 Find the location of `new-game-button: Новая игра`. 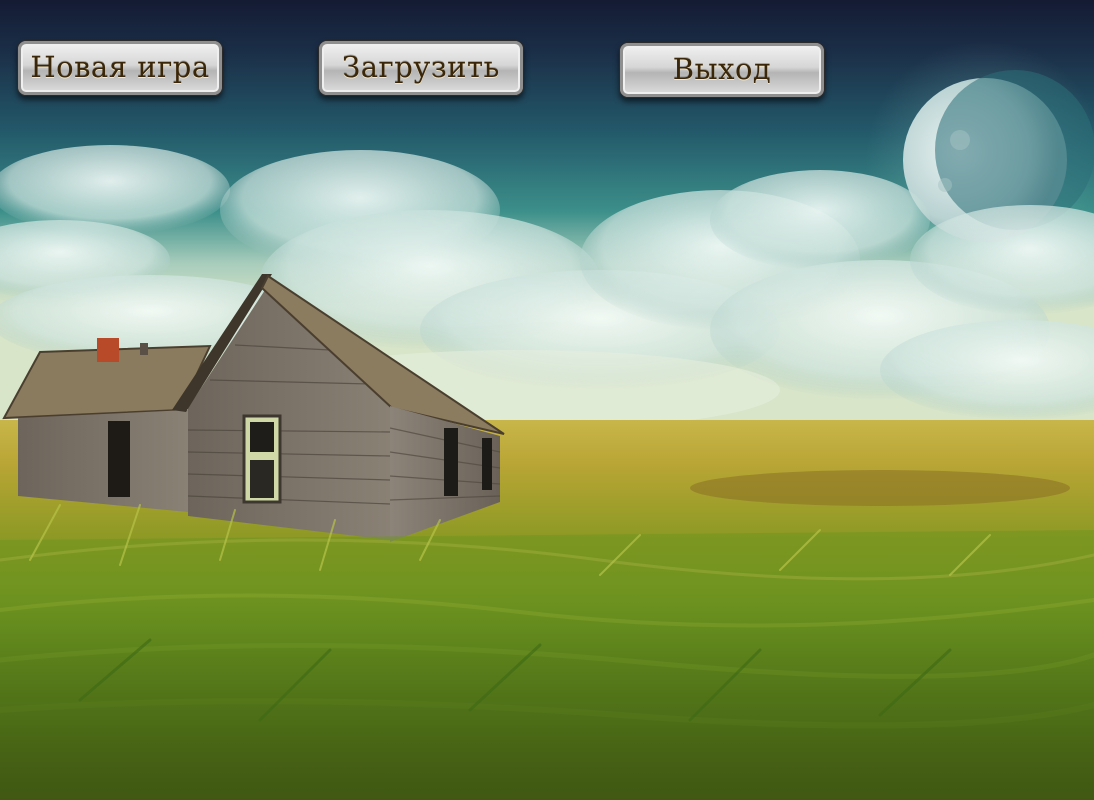

new-game-button: Новая игра is located at coordinates (120, 68).